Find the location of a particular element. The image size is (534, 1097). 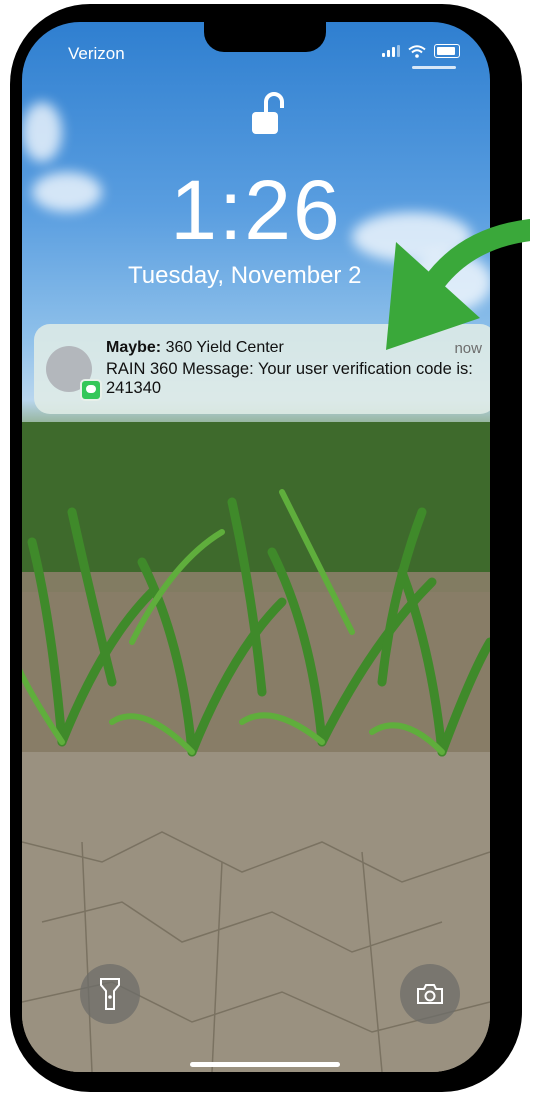

carrier-label: Verizon is located at coordinates (96, 53).